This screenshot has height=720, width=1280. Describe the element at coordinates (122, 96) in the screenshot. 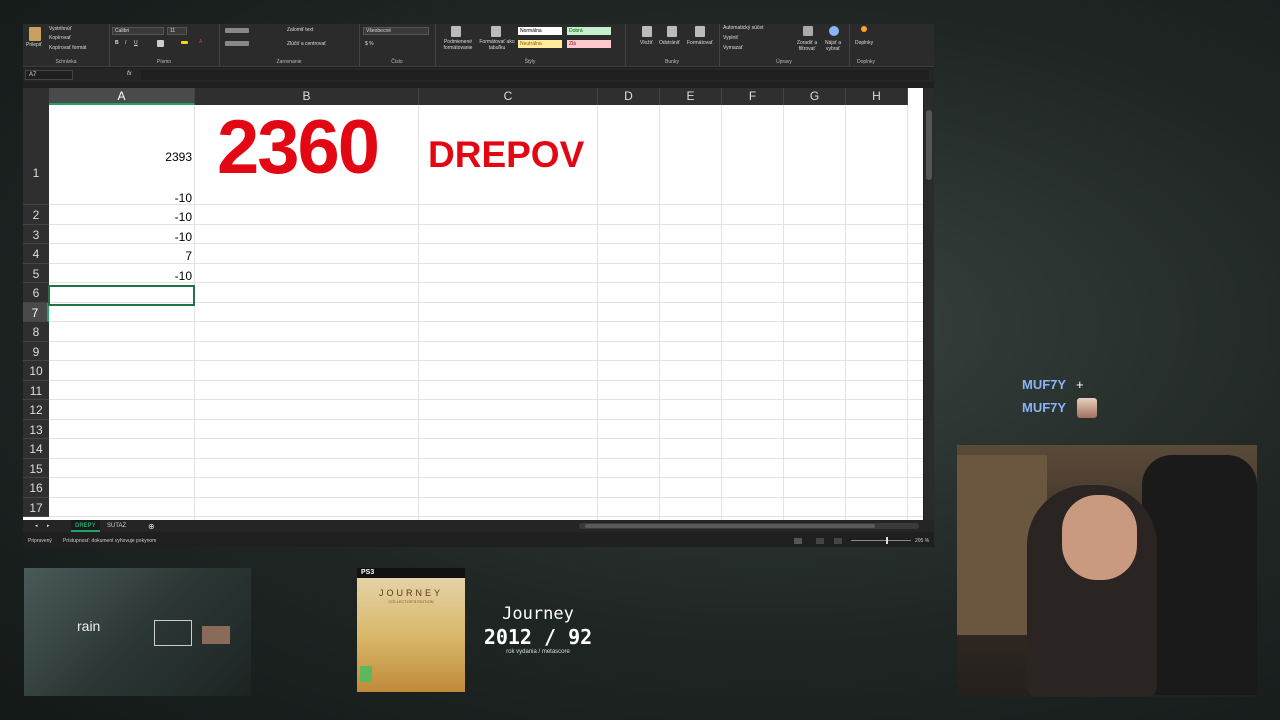

I see `column-header-a: A` at that location.